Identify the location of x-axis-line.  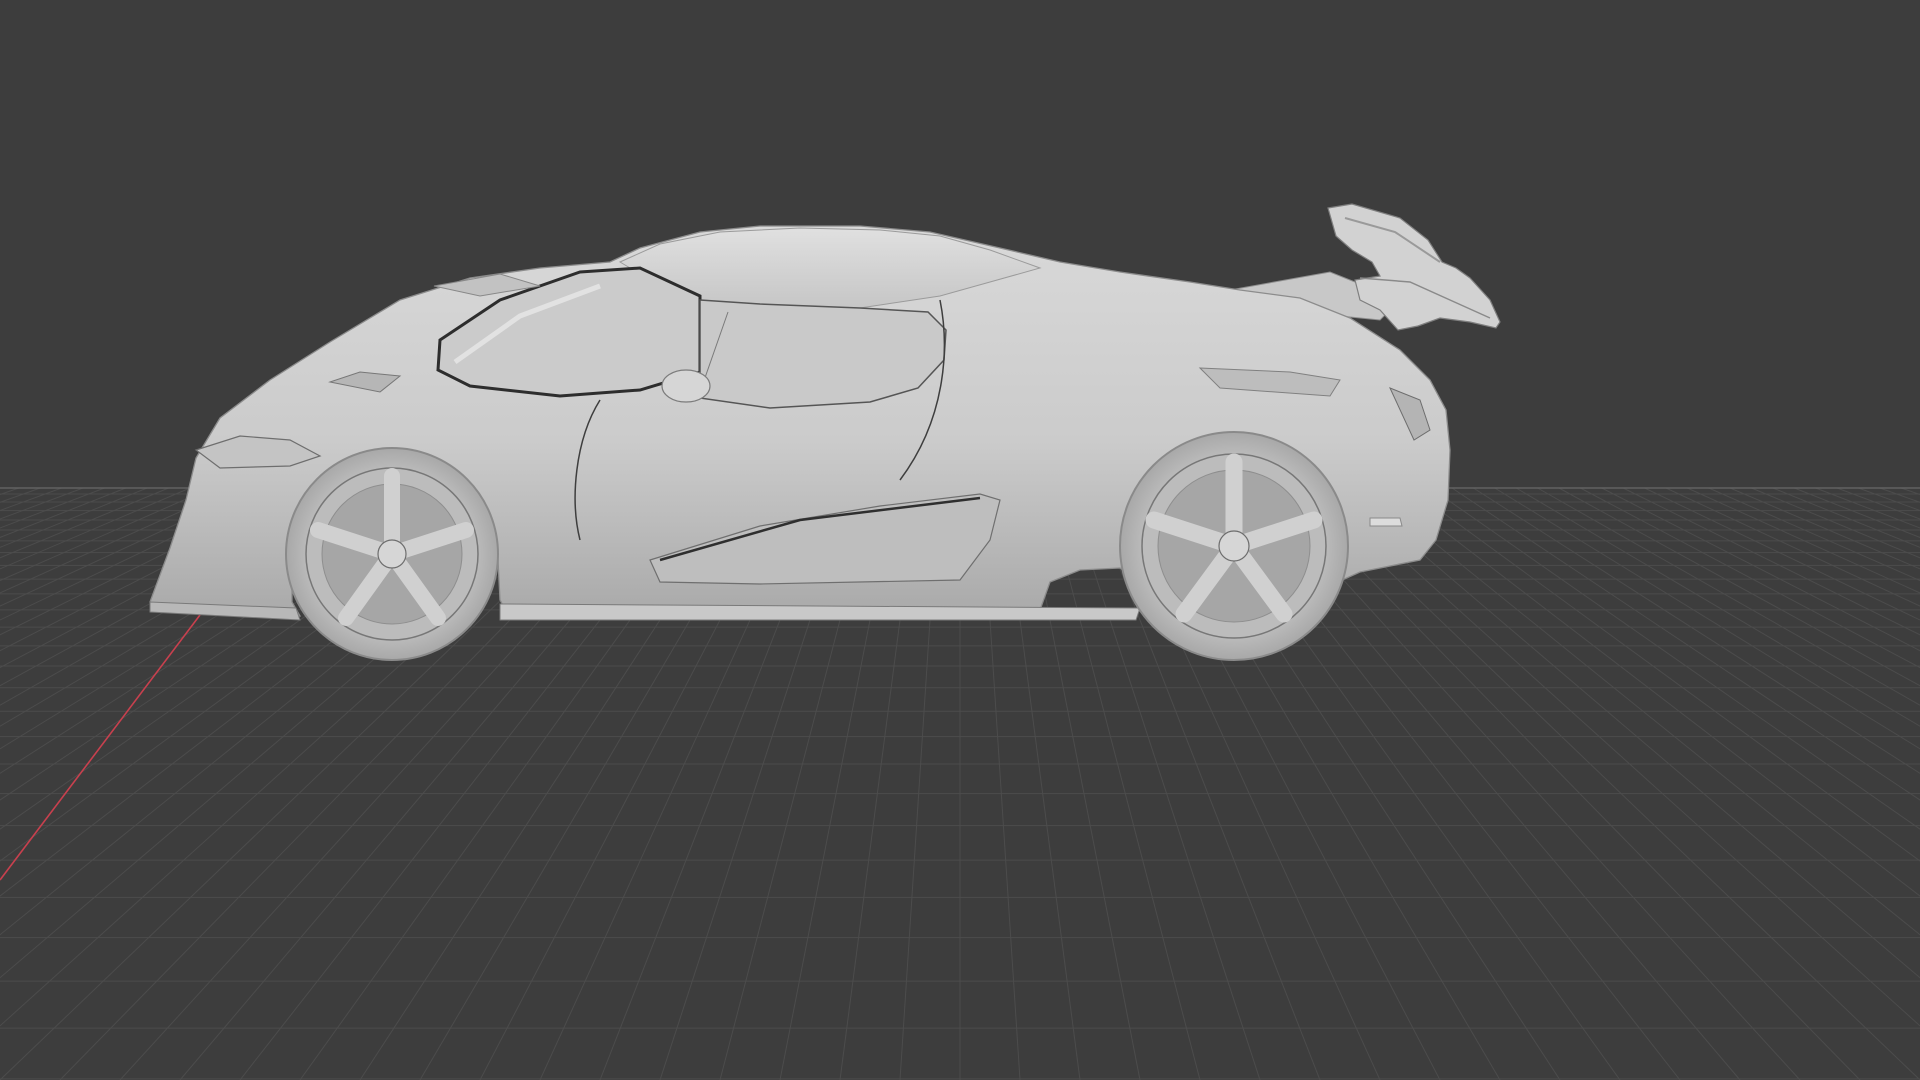
(100, 747).